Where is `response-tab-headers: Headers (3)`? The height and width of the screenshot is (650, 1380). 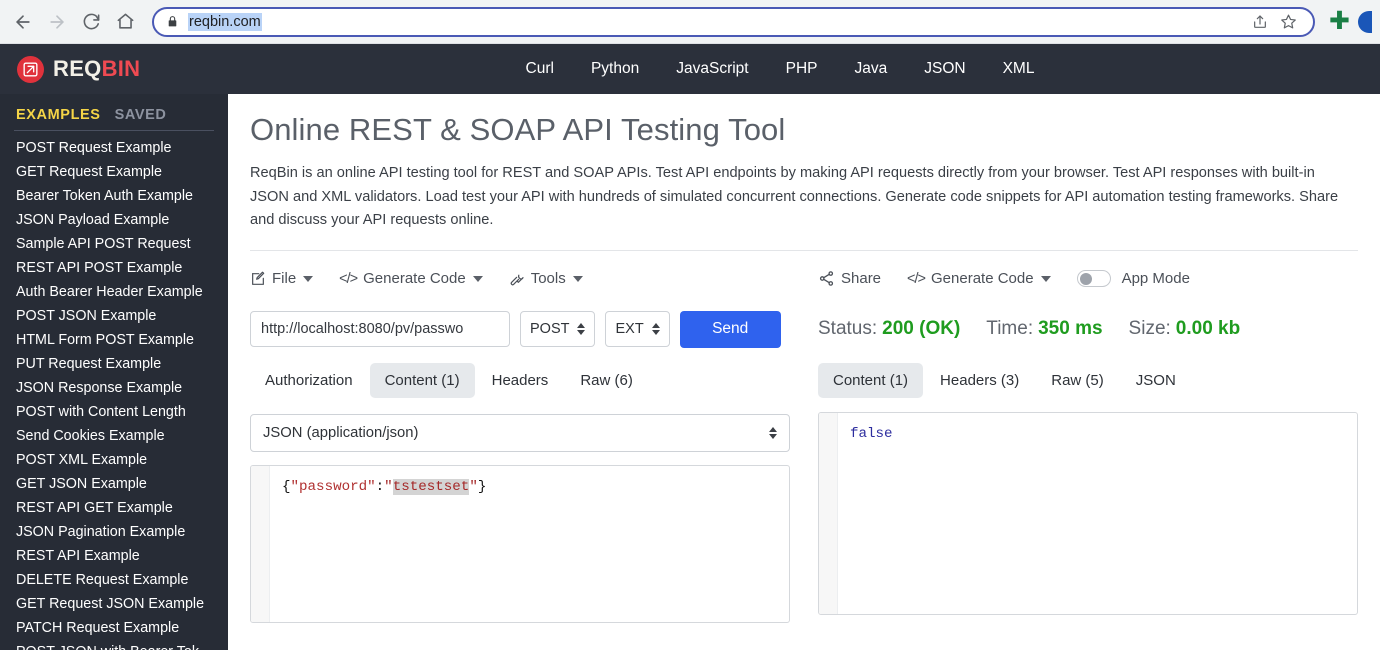
response-tab-headers: Headers (3) is located at coordinates (979, 380).